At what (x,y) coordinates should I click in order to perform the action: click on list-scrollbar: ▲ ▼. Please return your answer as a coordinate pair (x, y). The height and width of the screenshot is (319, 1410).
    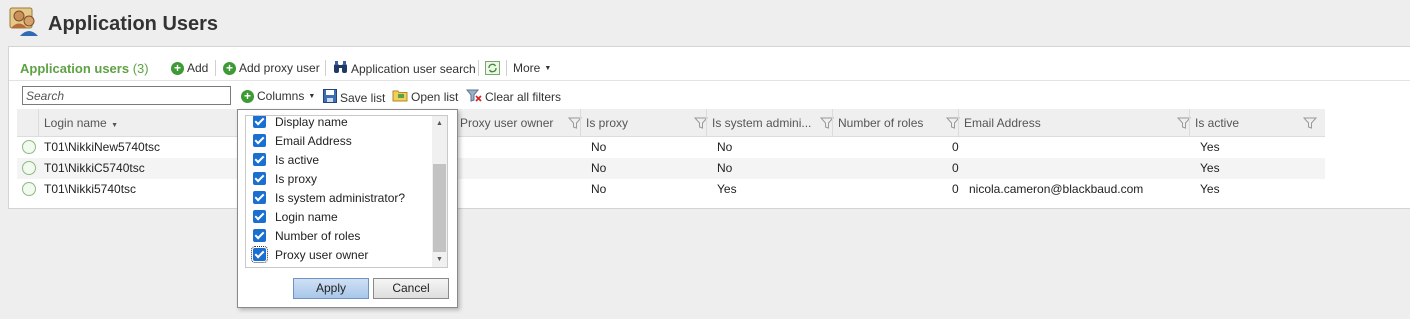
    Looking at the image, I should click on (439, 191).